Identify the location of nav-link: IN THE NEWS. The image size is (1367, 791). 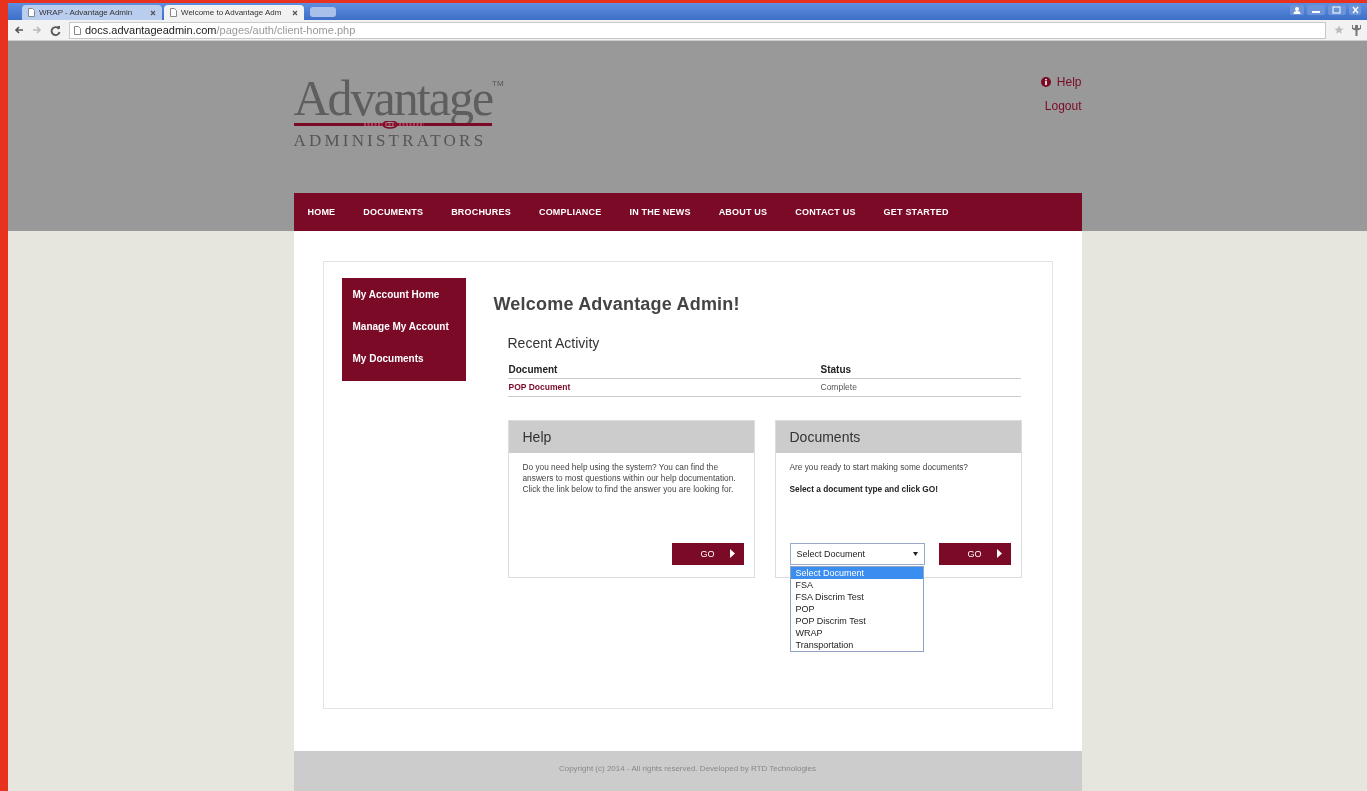
(660, 212).